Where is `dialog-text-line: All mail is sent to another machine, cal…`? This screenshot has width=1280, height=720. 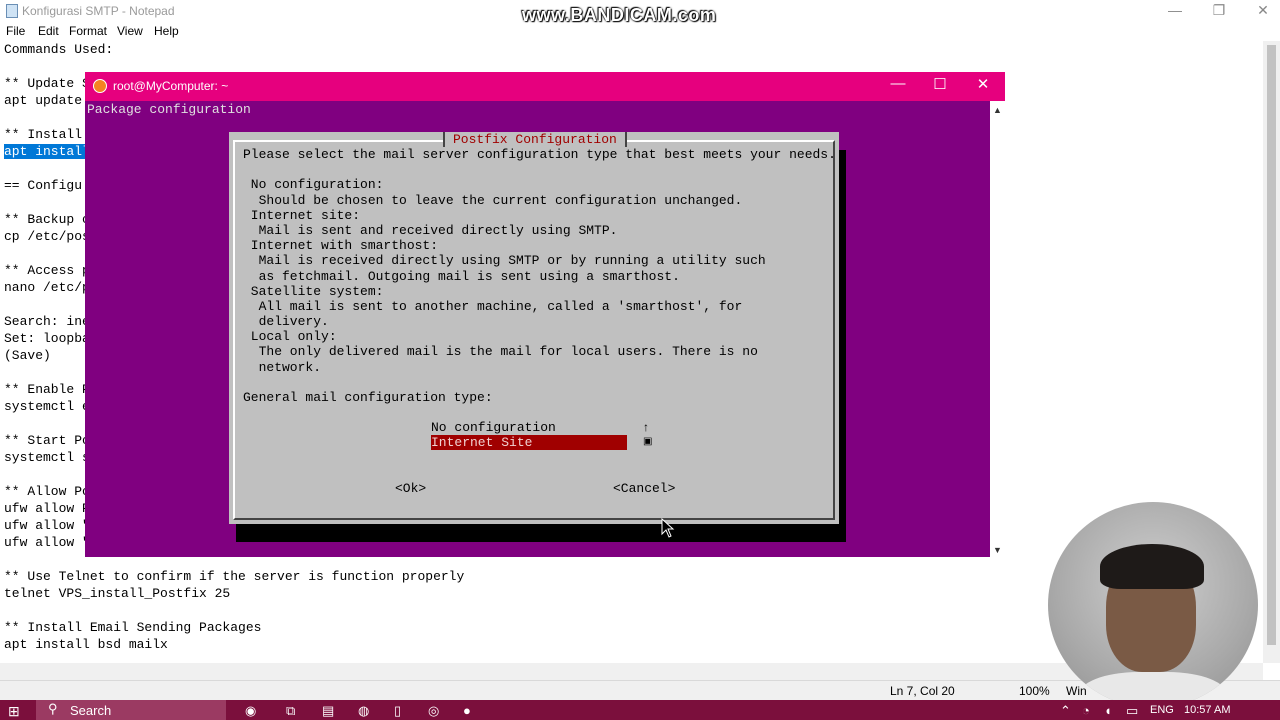 dialog-text-line: All mail is sent to another machine, cal… is located at coordinates (493, 306).